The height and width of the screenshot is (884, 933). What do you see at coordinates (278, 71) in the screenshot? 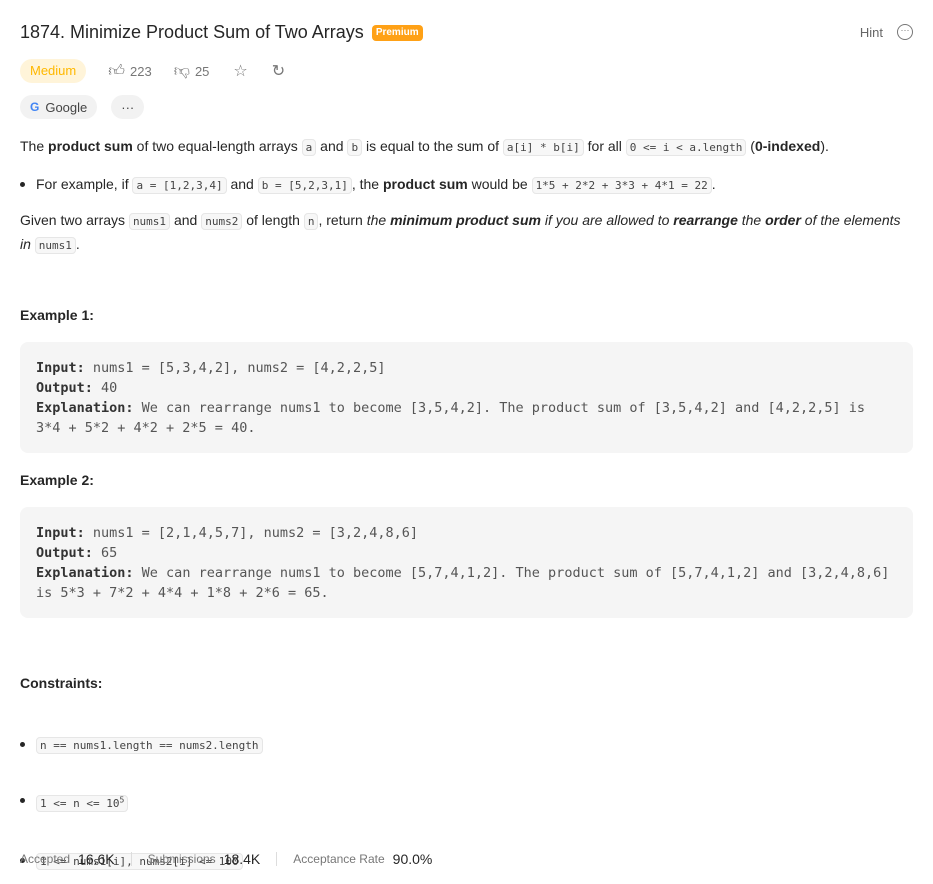
I see `share-icon: ↻` at bounding box center [278, 71].